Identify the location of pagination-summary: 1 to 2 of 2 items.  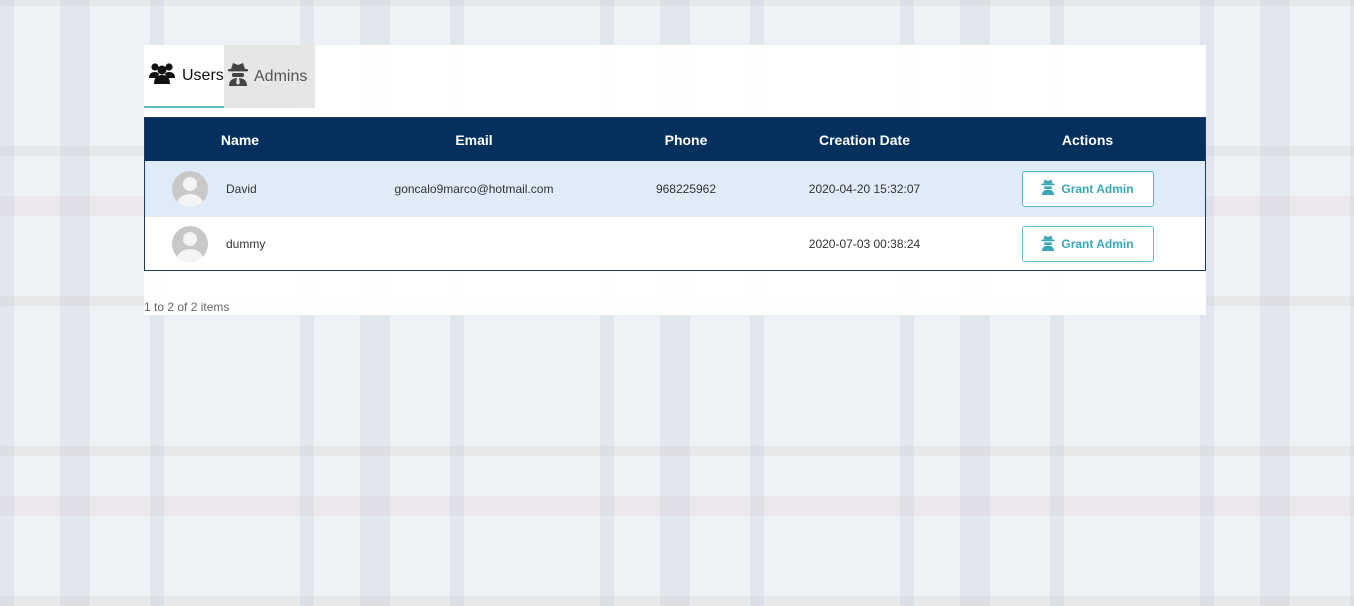
(187, 307).